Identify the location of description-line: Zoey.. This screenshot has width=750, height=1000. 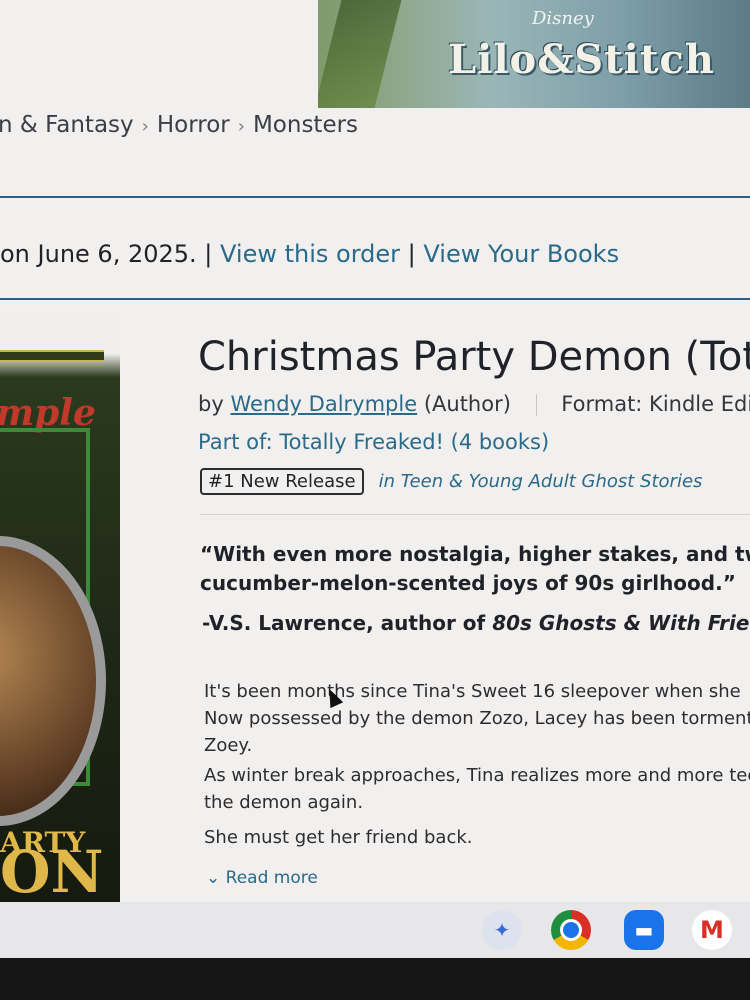
(228, 745).